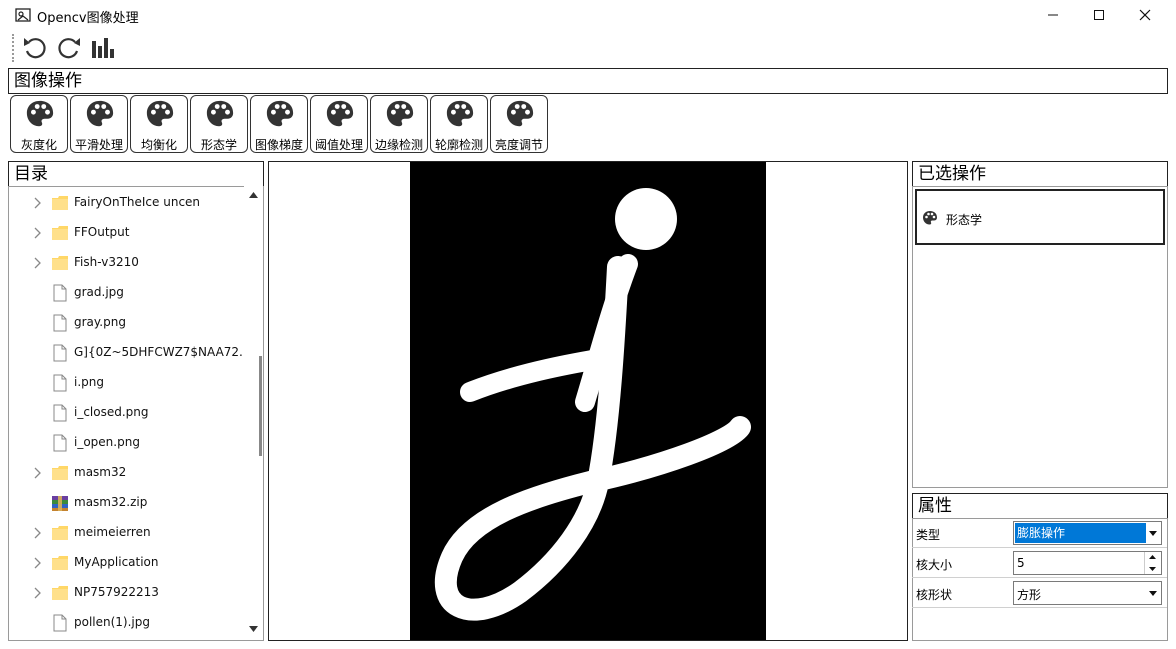  I want to click on tree-item-label: FairyOnTheIce uncen, so click(137, 202).